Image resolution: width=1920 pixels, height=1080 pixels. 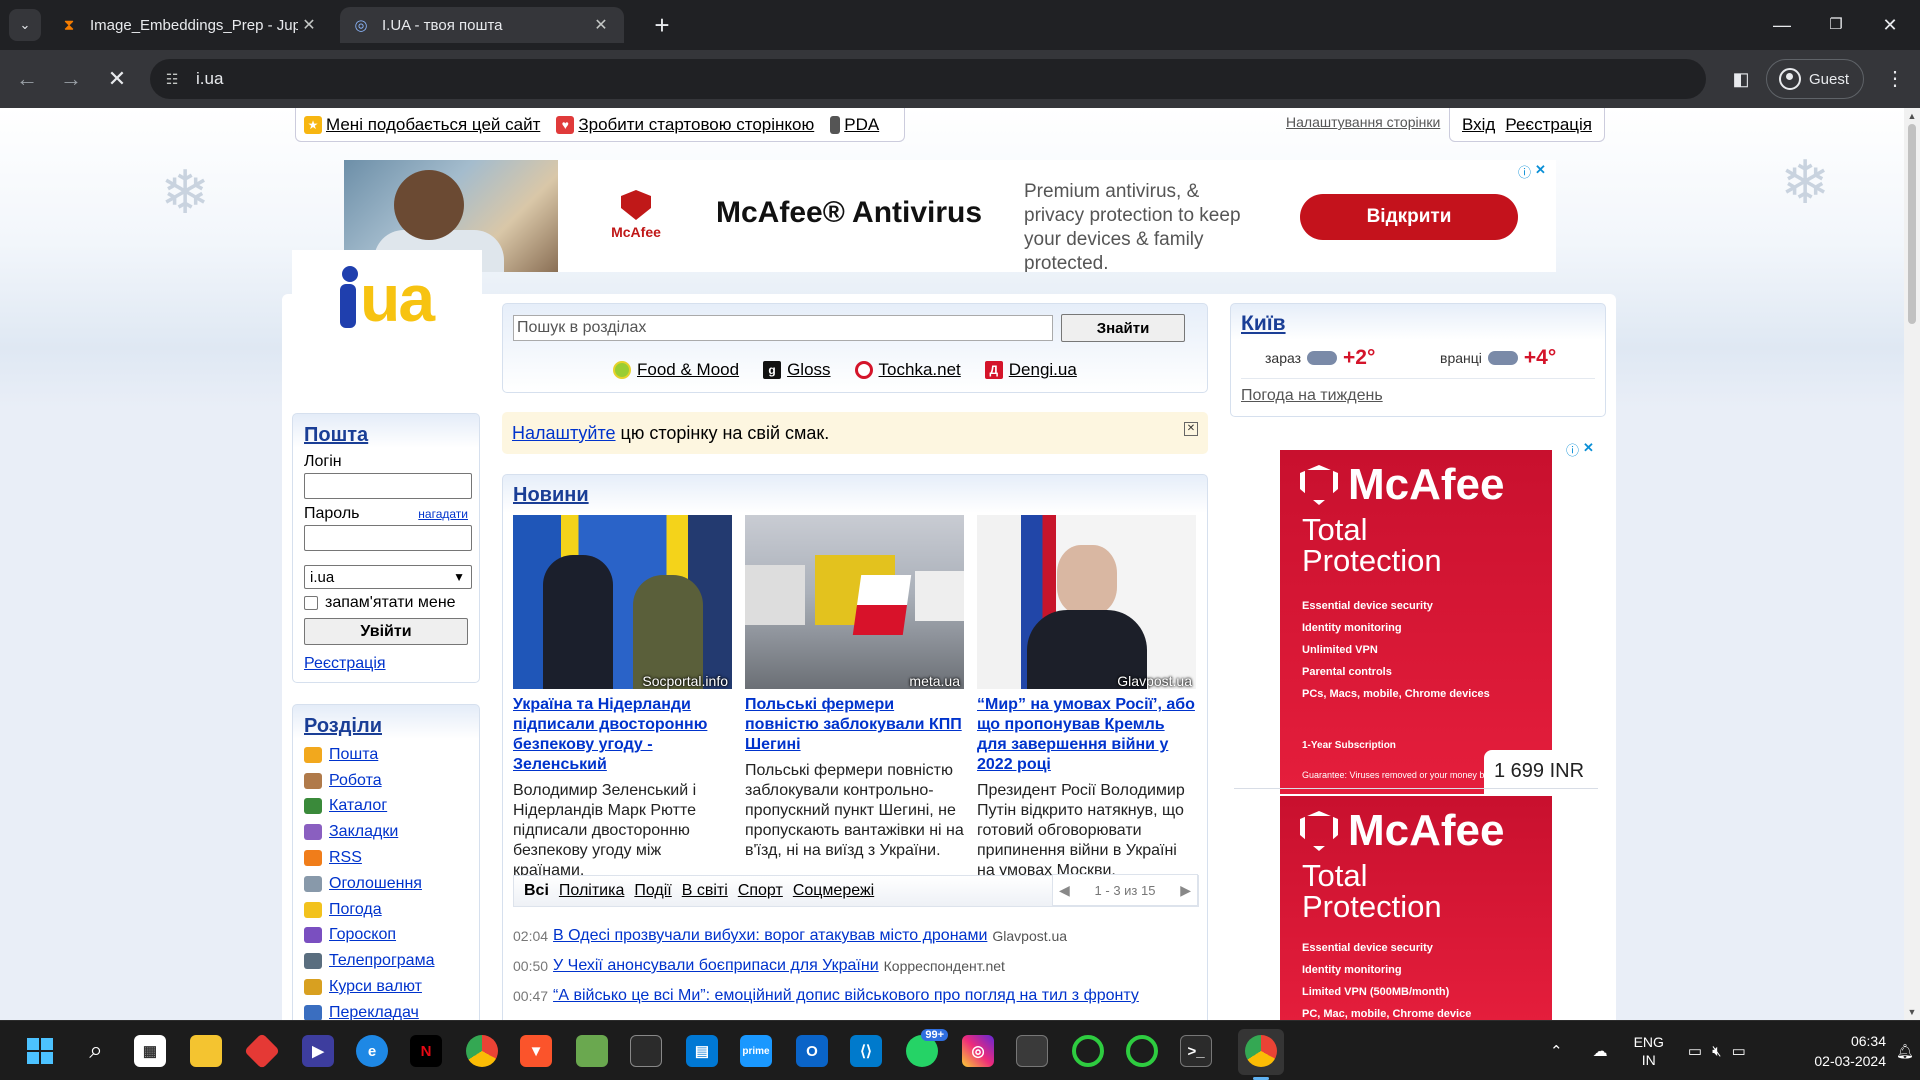 I want to click on tab-social: Соцмережі, so click(x=833, y=891).